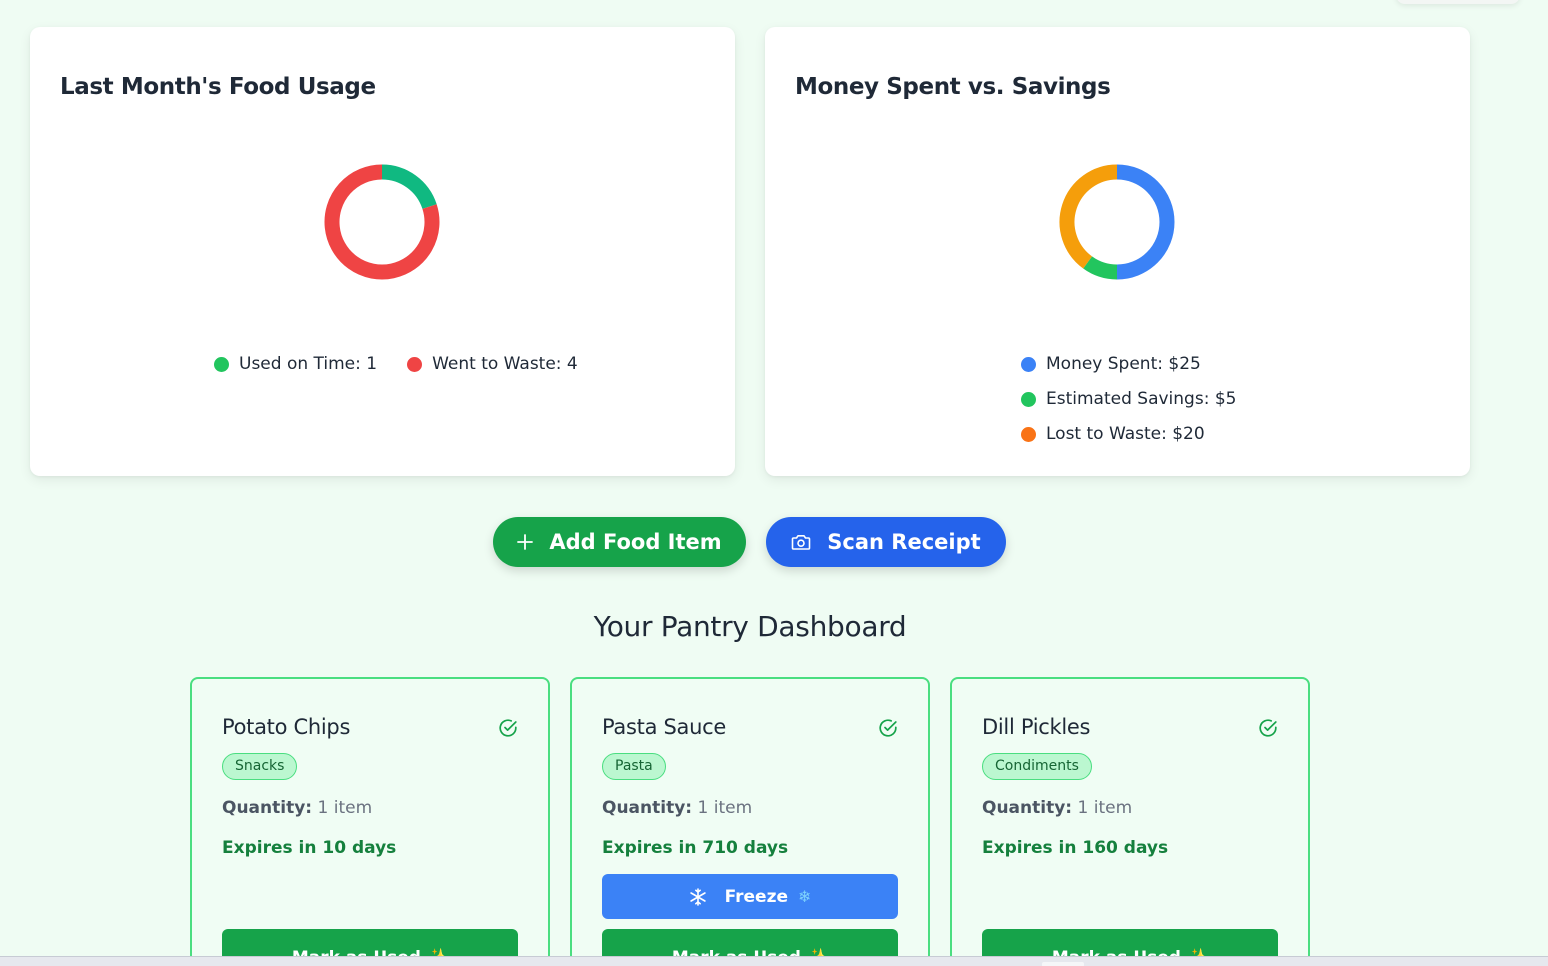 The image size is (1548, 966). What do you see at coordinates (396, 364) in the screenshot?
I see `food-usage-legend: Used on Time: 1 Went to Waste: 4` at bounding box center [396, 364].